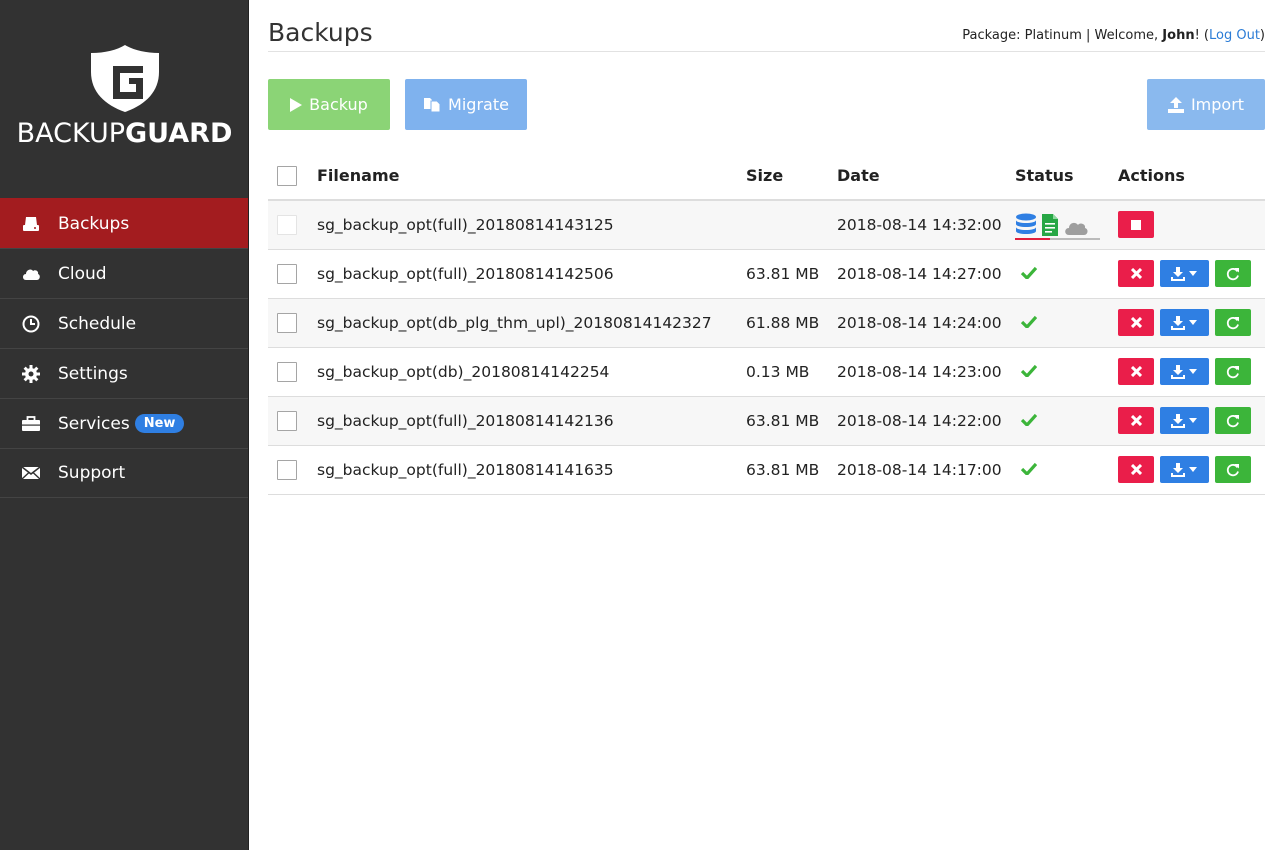 The width and height of the screenshot is (1280, 850). Describe the element at coordinates (1201, 35) in the screenshot. I see `user-suffix: ! (` at that location.